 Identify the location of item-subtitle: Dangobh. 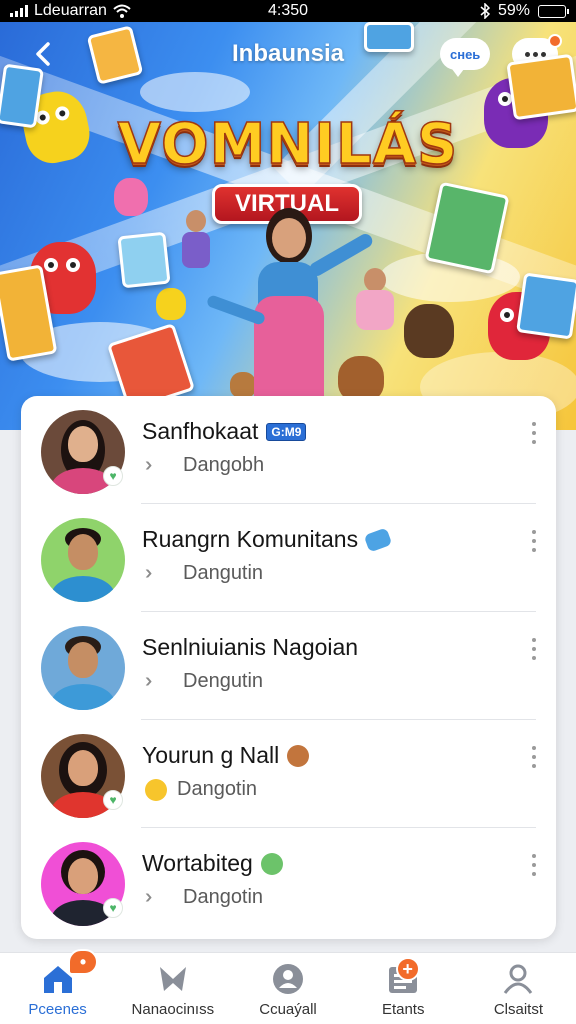
(224, 465).